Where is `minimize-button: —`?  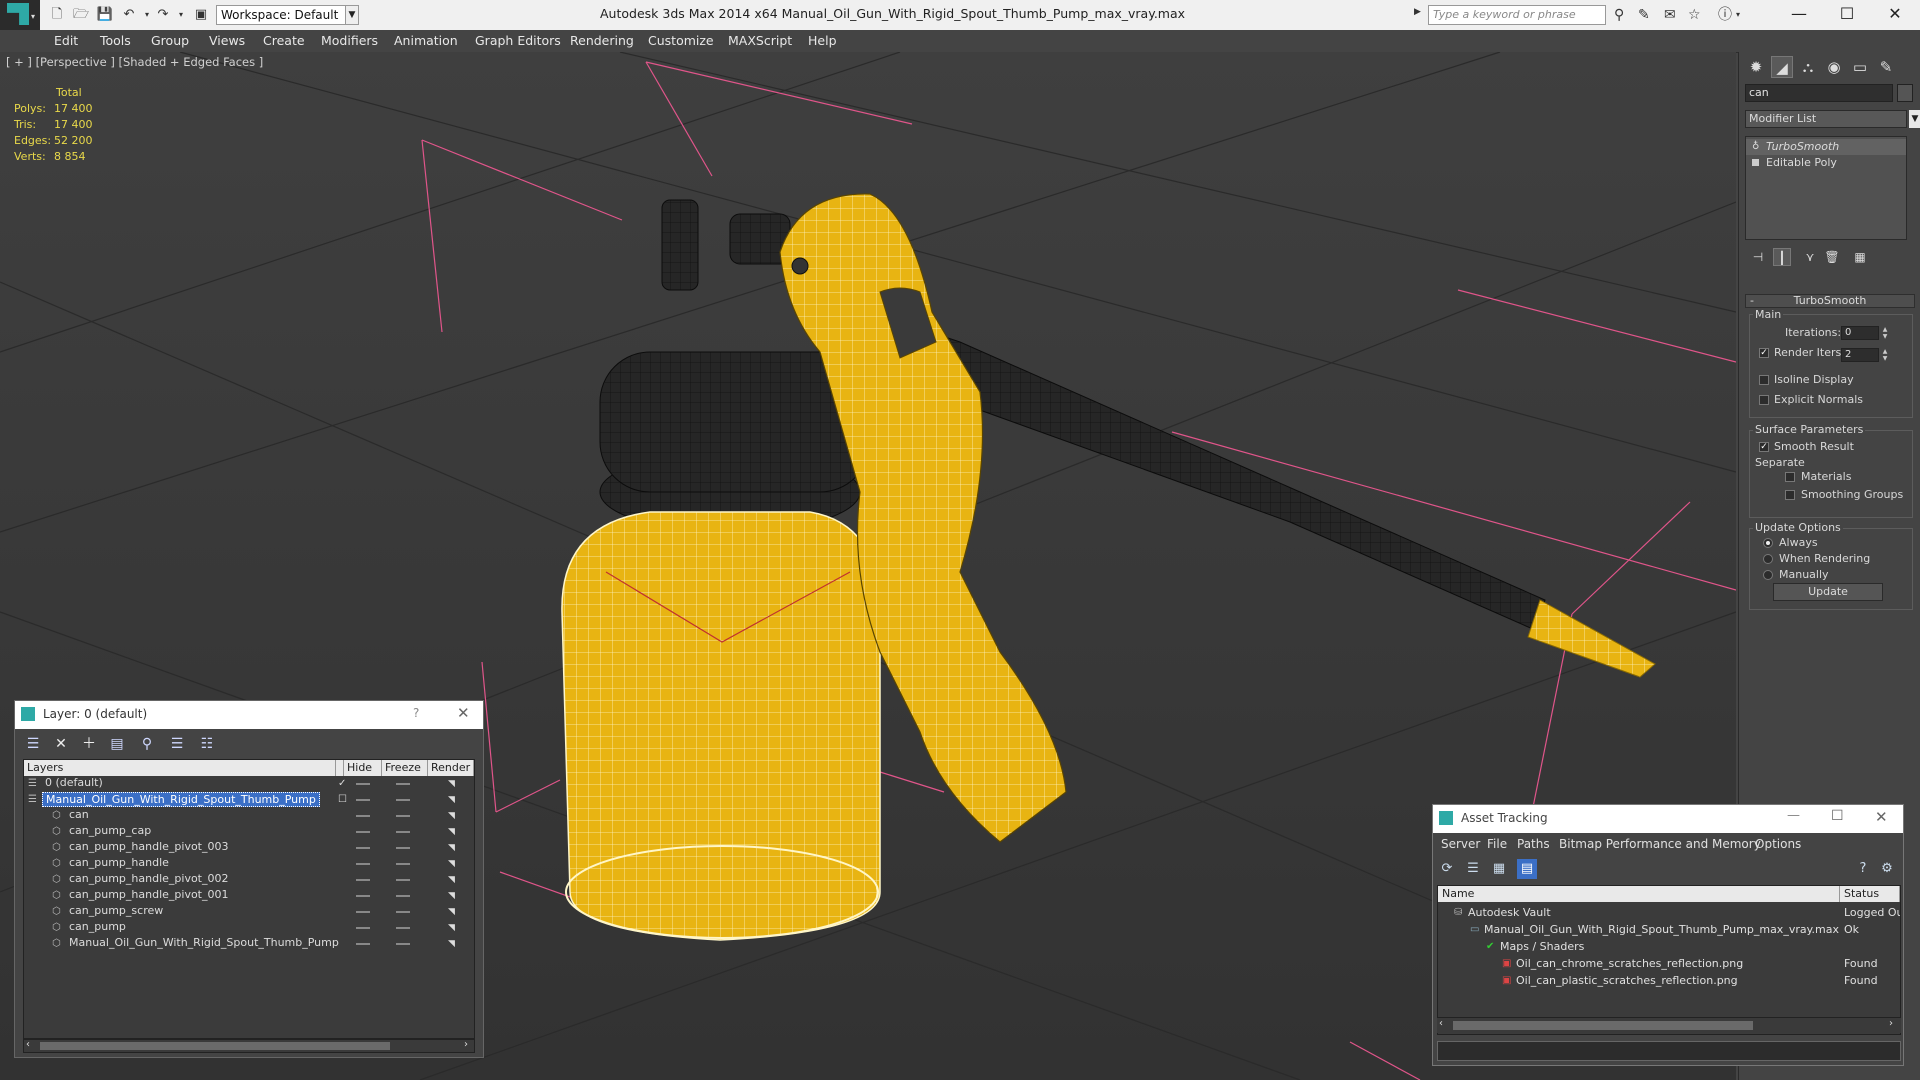 minimize-button: — is located at coordinates (1793, 815).